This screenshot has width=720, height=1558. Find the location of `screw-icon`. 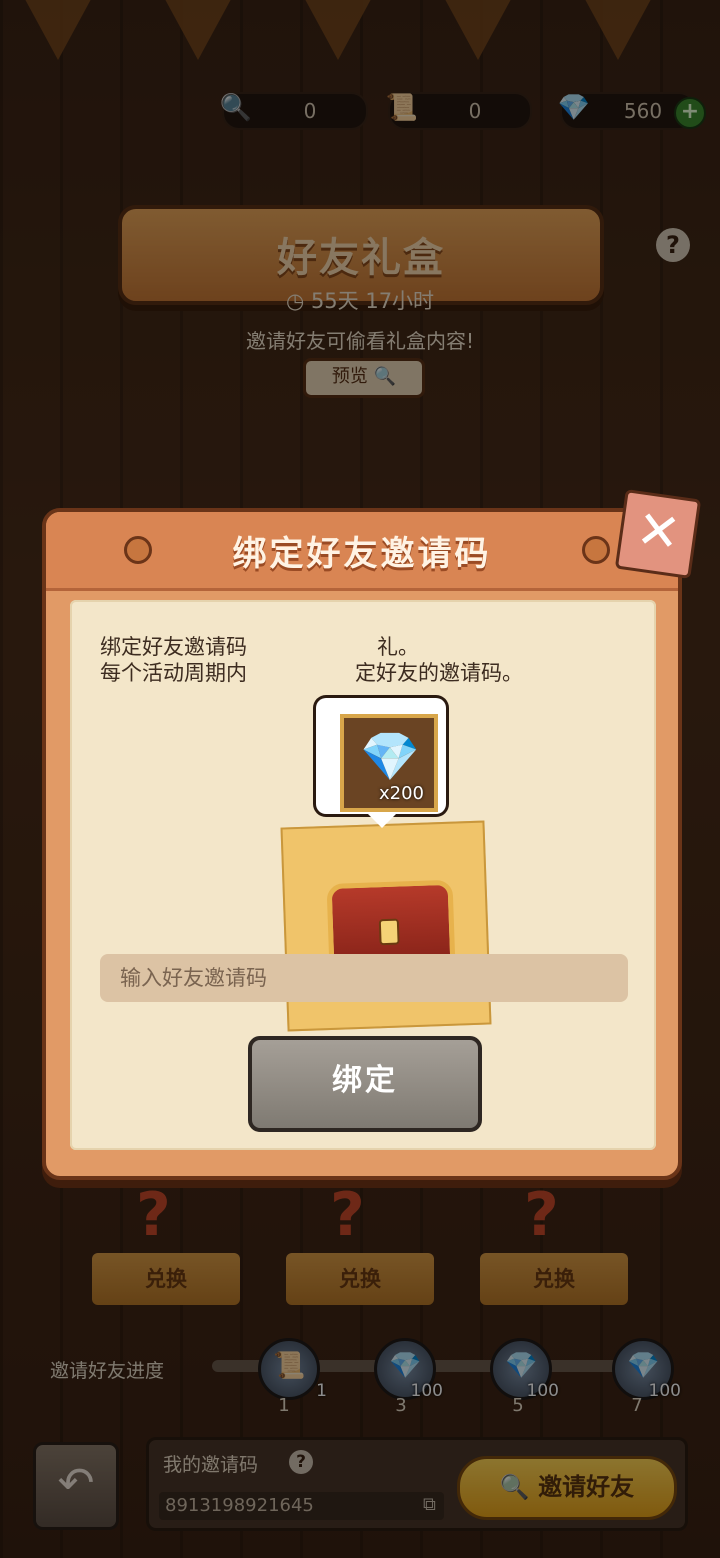

screw-icon is located at coordinates (596, 550).